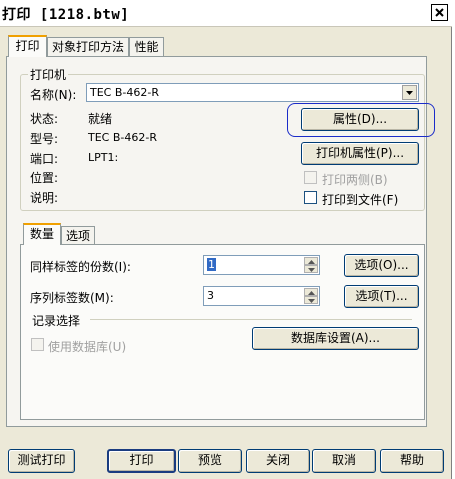 This screenshot has width=455, height=479. I want to click on title-bar: 打印 [1218.btw], so click(226, 13).